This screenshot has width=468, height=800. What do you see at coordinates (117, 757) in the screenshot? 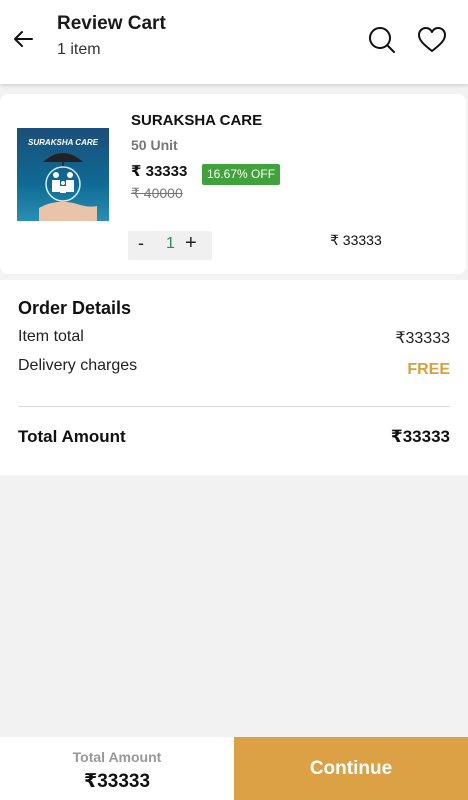
I see `footer-total-label: Total Amount` at bounding box center [117, 757].